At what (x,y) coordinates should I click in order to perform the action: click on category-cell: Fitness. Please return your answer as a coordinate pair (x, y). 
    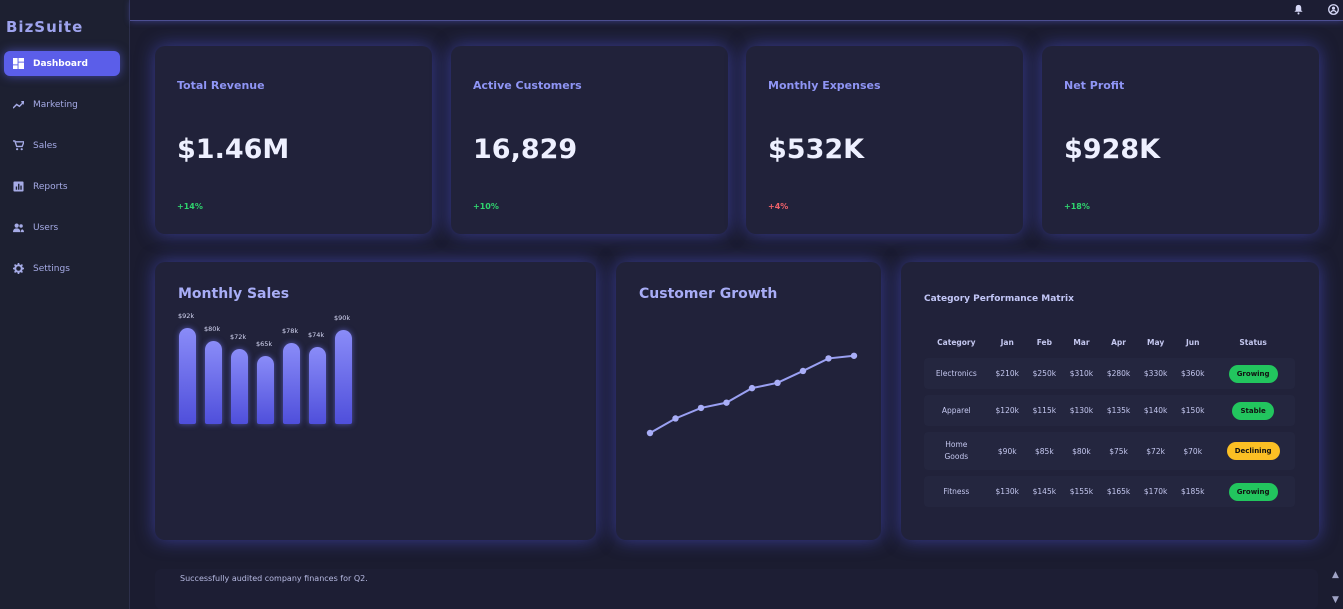
    Looking at the image, I should click on (956, 491).